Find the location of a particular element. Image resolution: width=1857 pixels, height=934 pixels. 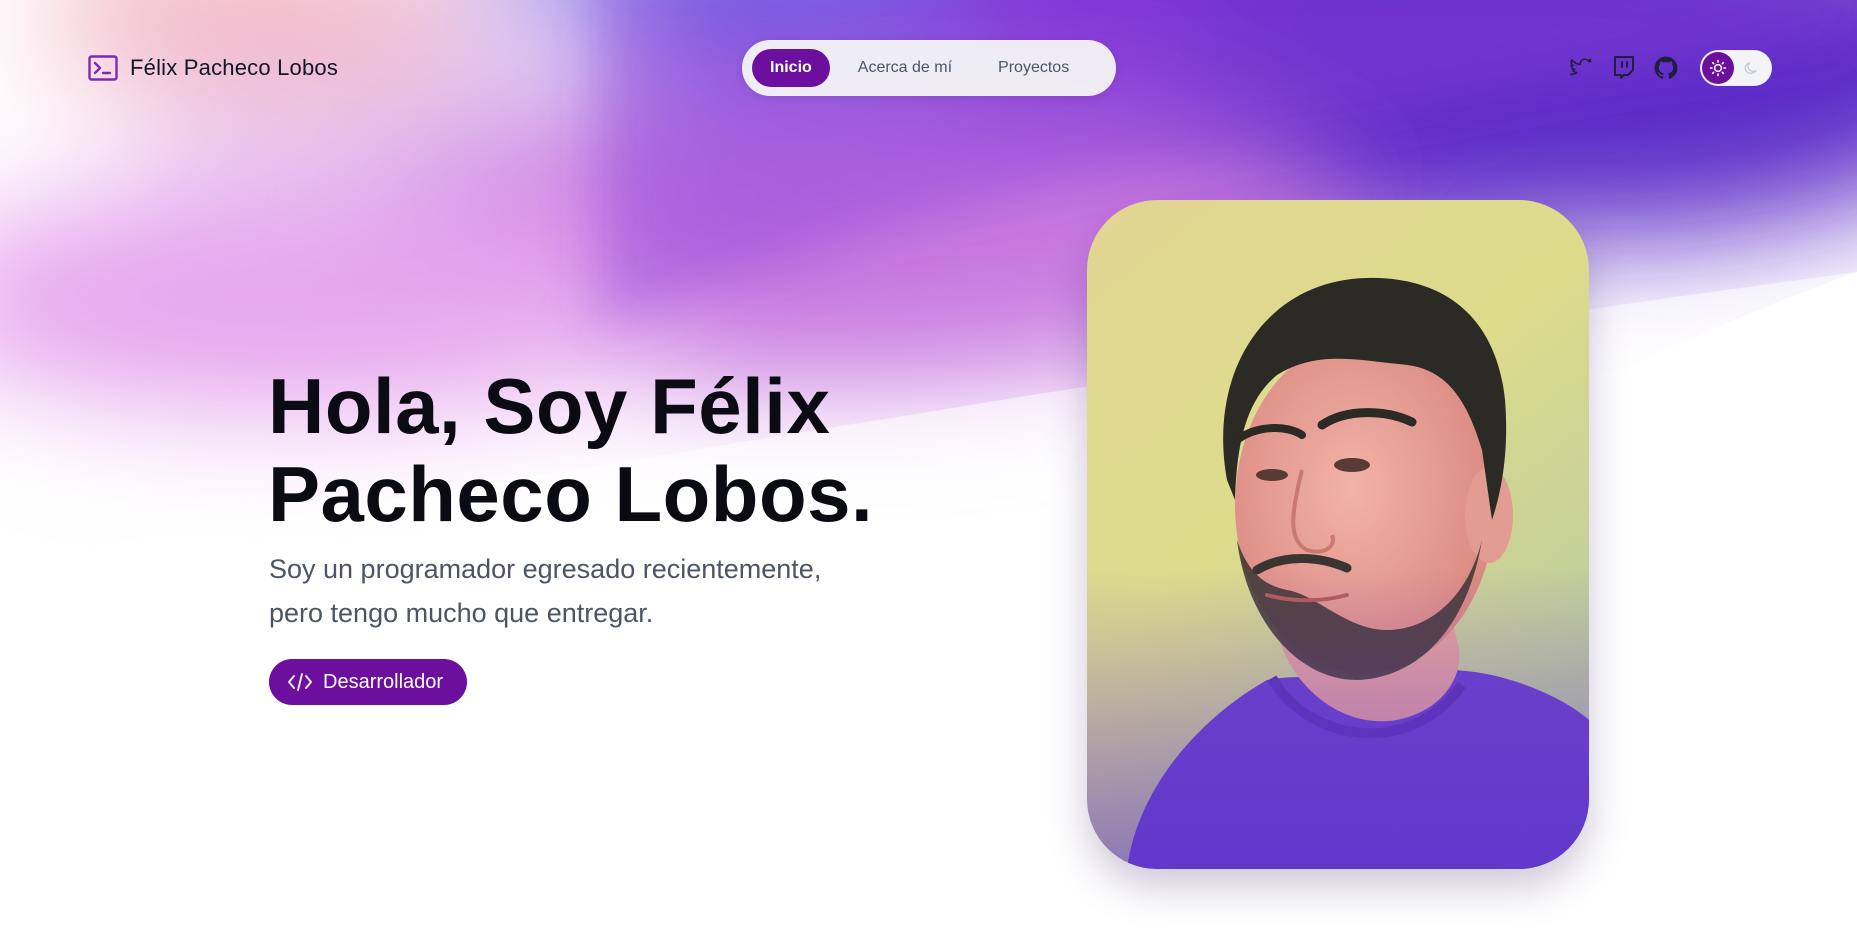

nav-item-inicio: Inicio is located at coordinates (791, 68).